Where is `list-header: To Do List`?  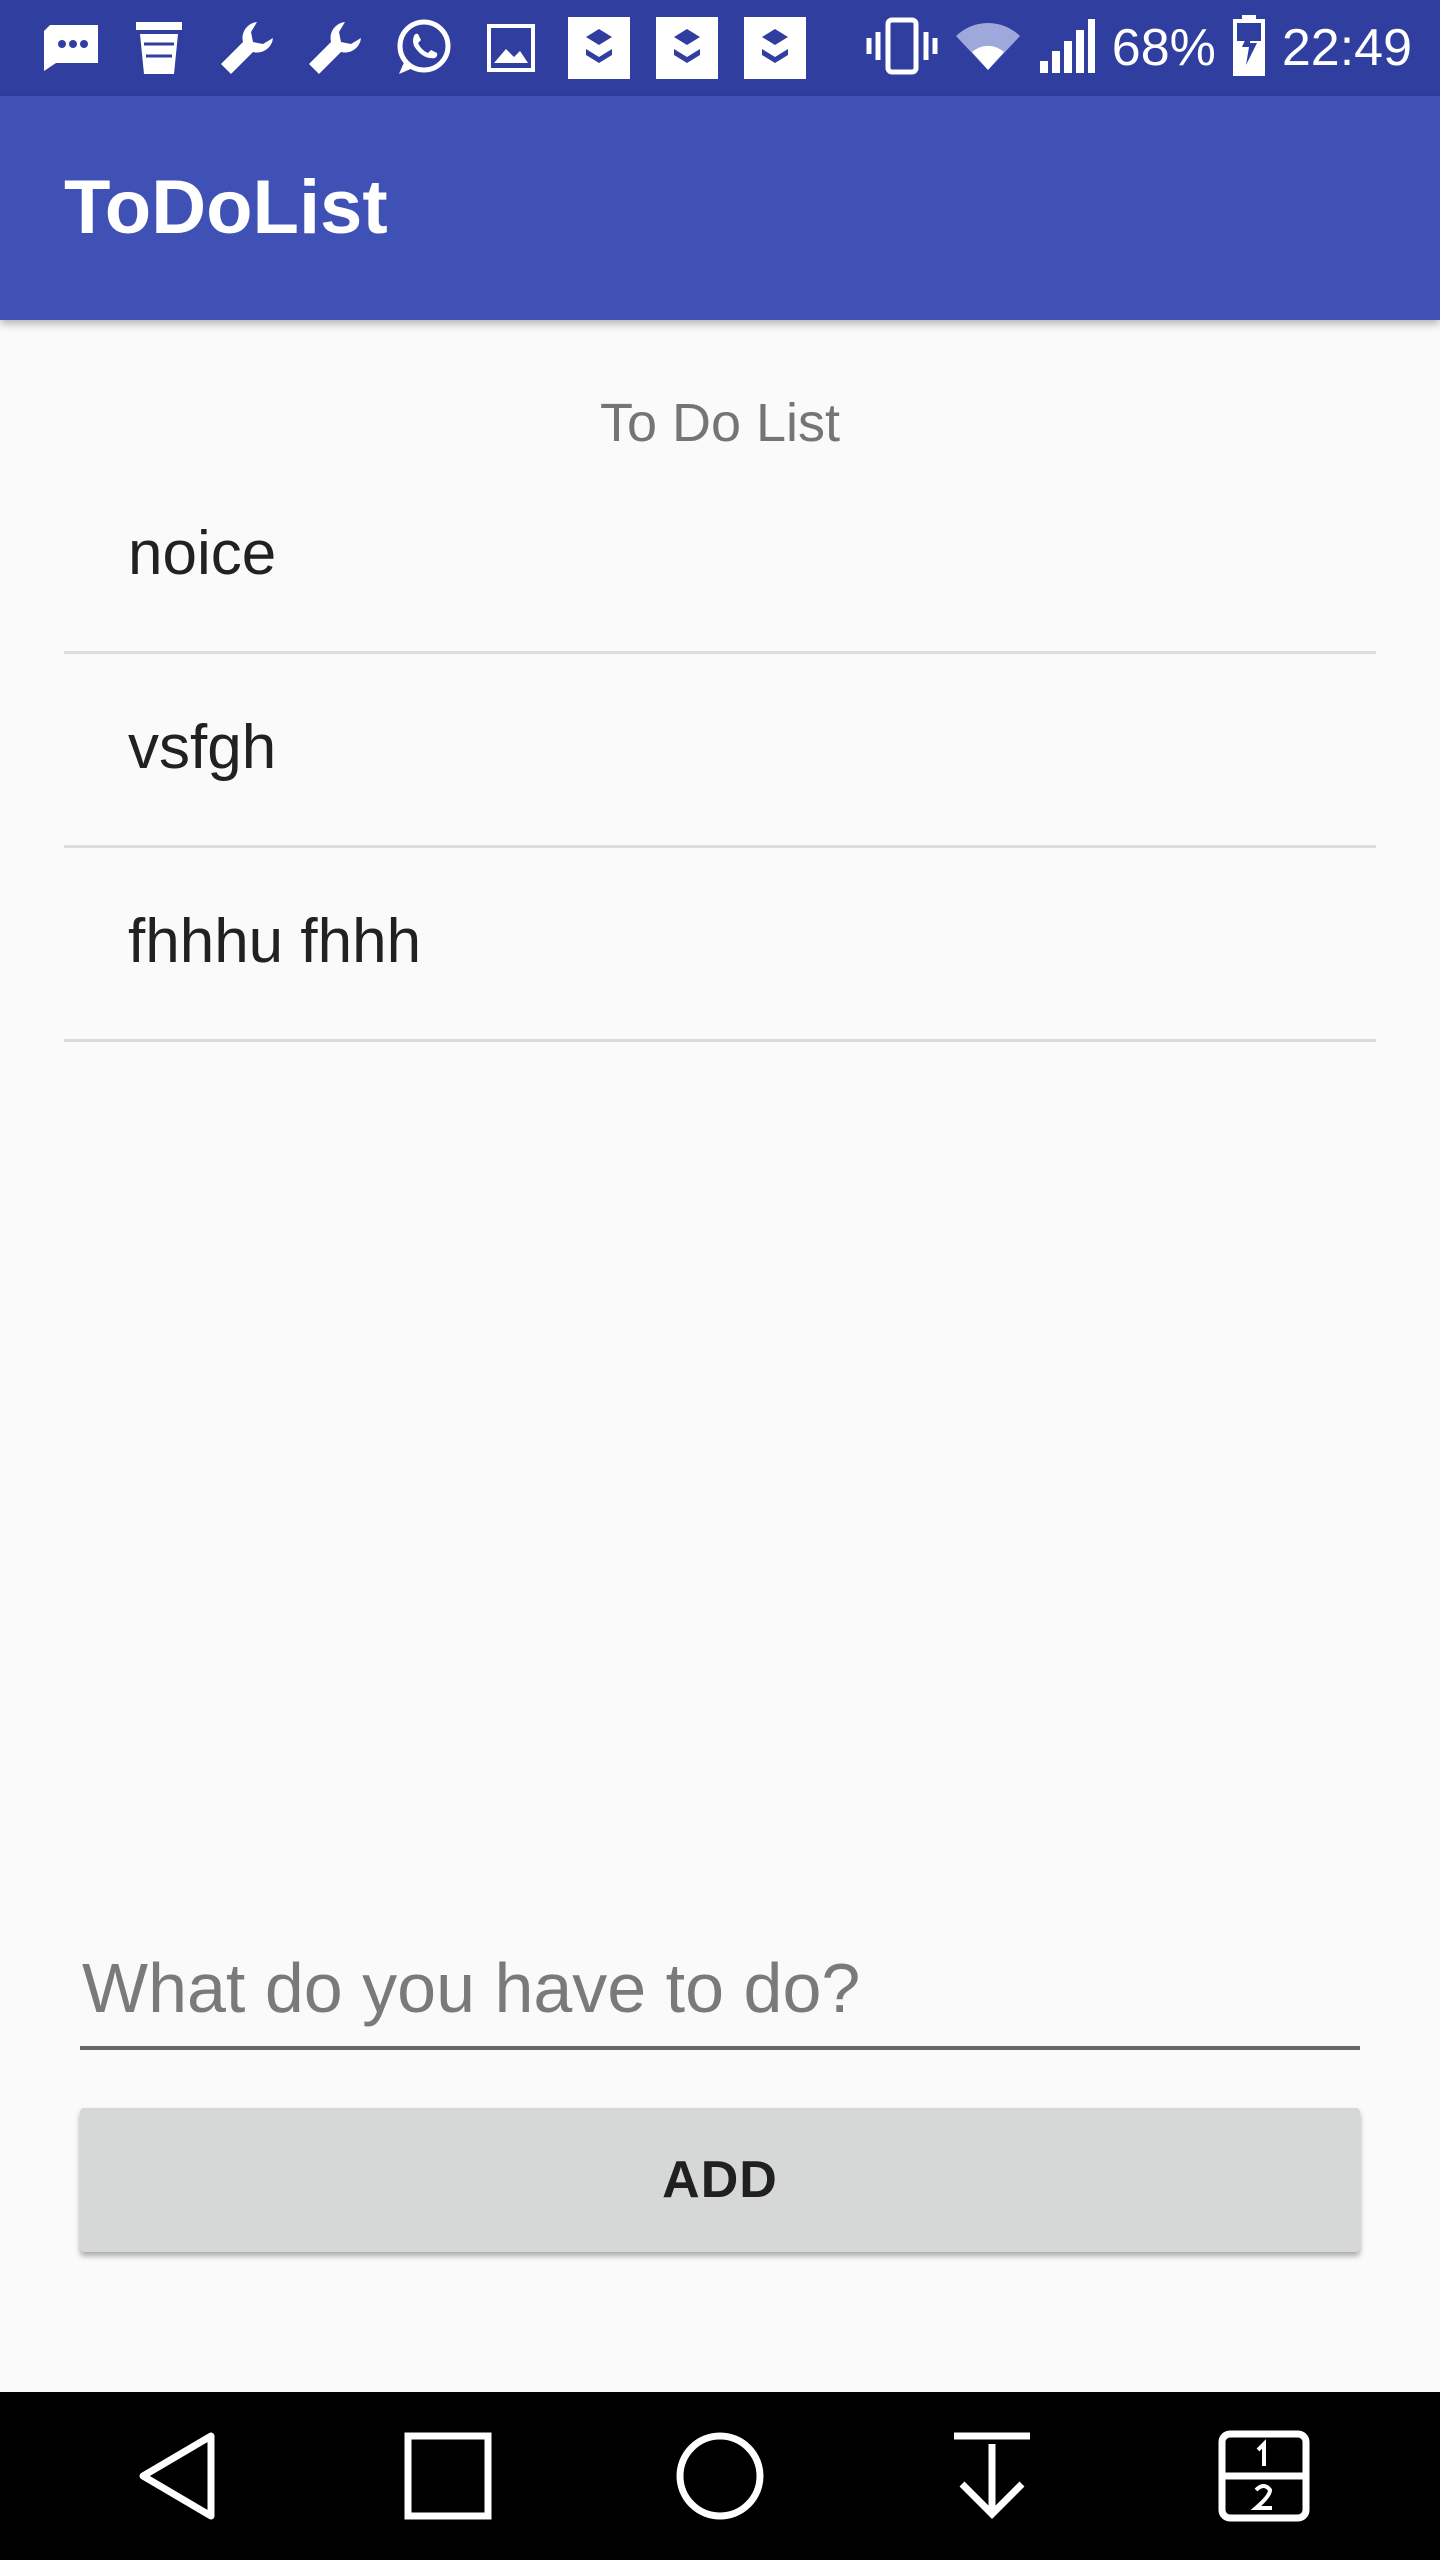 list-header: To Do List is located at coordinates (720, 423).